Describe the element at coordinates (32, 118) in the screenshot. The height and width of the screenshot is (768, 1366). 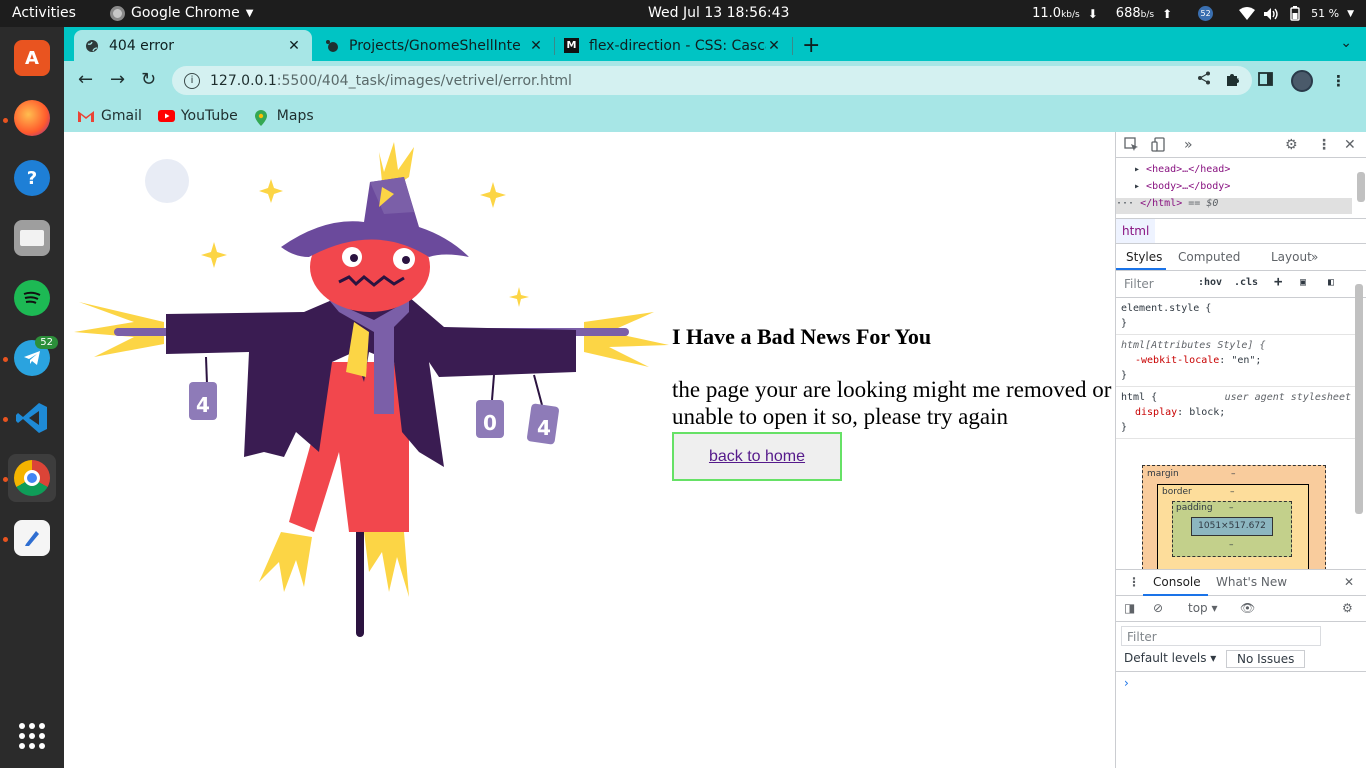
I see `dock-firefox` at that location.